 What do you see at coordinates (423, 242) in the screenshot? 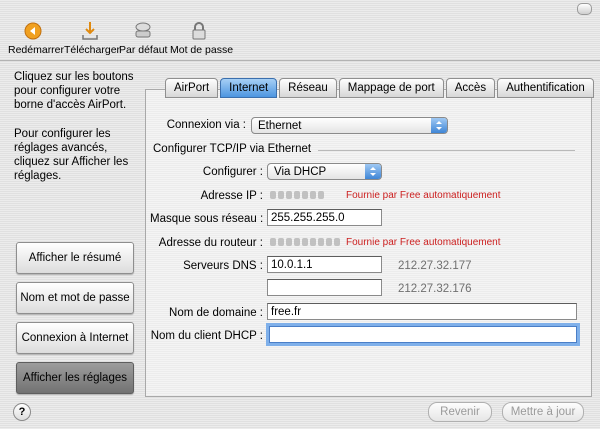
I see `router-address-note: Fournie par Free automatiquement` at bounding box center [423, 242].